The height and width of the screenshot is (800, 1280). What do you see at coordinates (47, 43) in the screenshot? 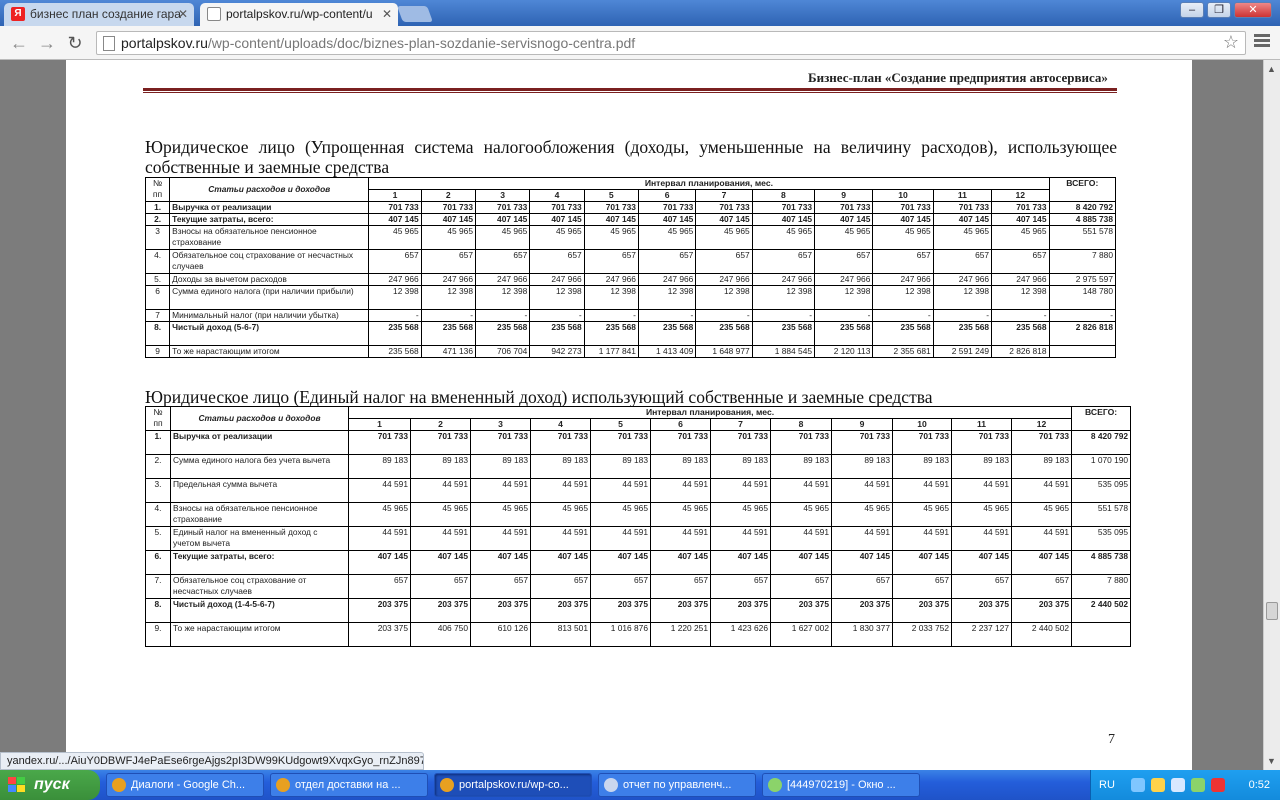
I see `forward-button: →` at bounding box center [47, 43].